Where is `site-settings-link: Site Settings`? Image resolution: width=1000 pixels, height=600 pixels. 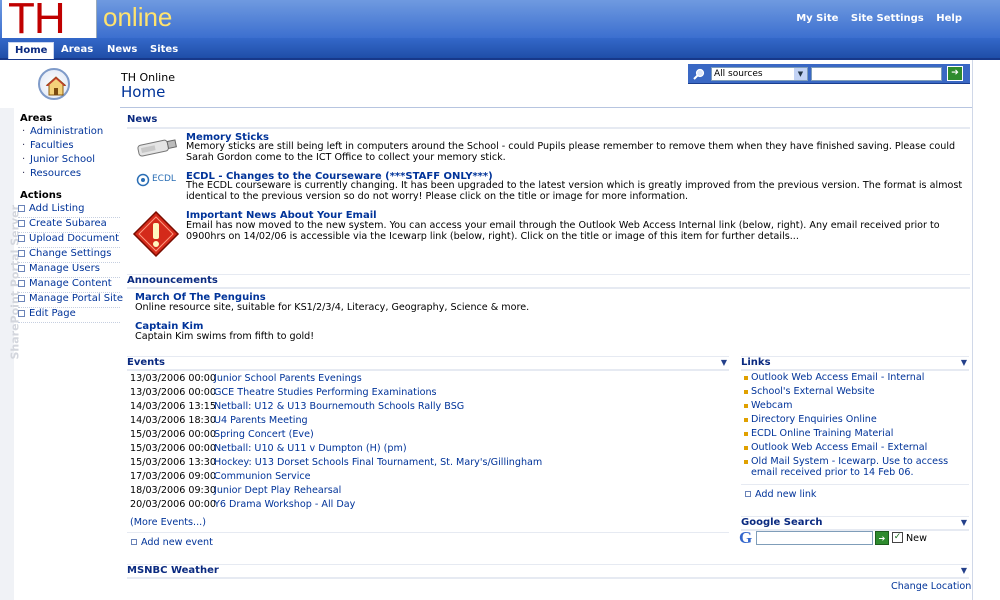
site-settings-link: Site Settings is located at coordinates (887, 18).